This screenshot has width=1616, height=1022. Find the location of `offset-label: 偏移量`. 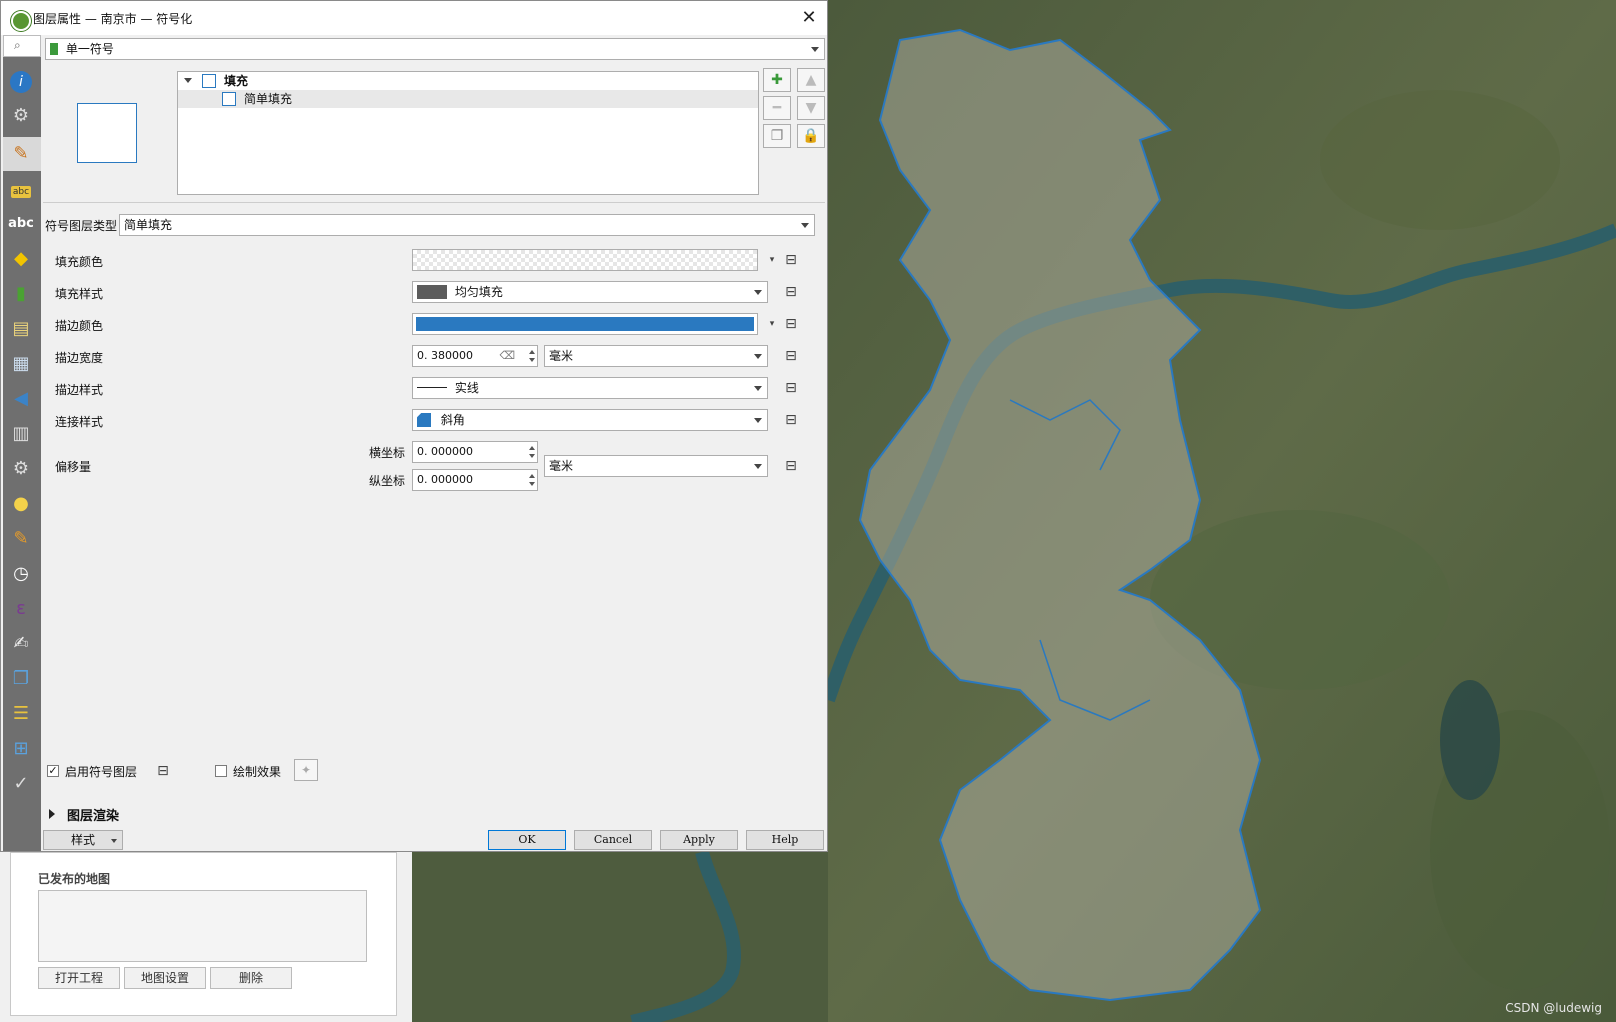

offset-label: 偏移量 is located at coordinates (73, 467).